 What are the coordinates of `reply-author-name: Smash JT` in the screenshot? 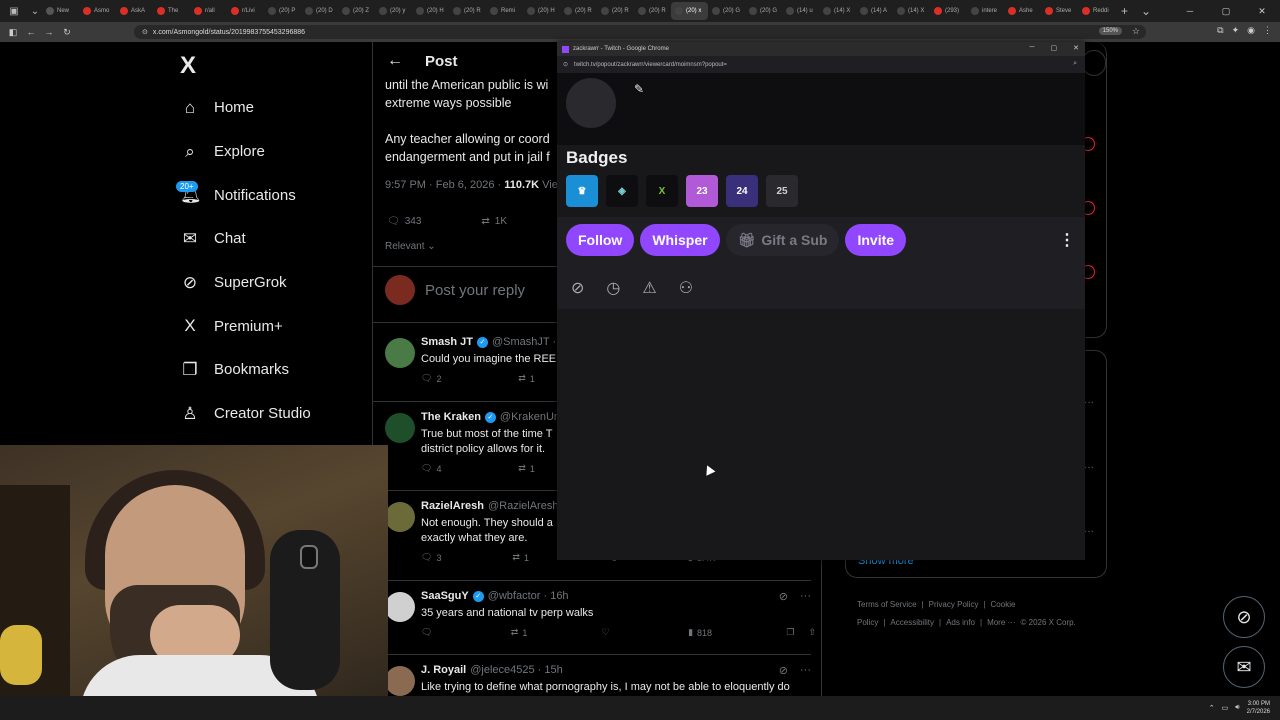 It's located at (447, 342).